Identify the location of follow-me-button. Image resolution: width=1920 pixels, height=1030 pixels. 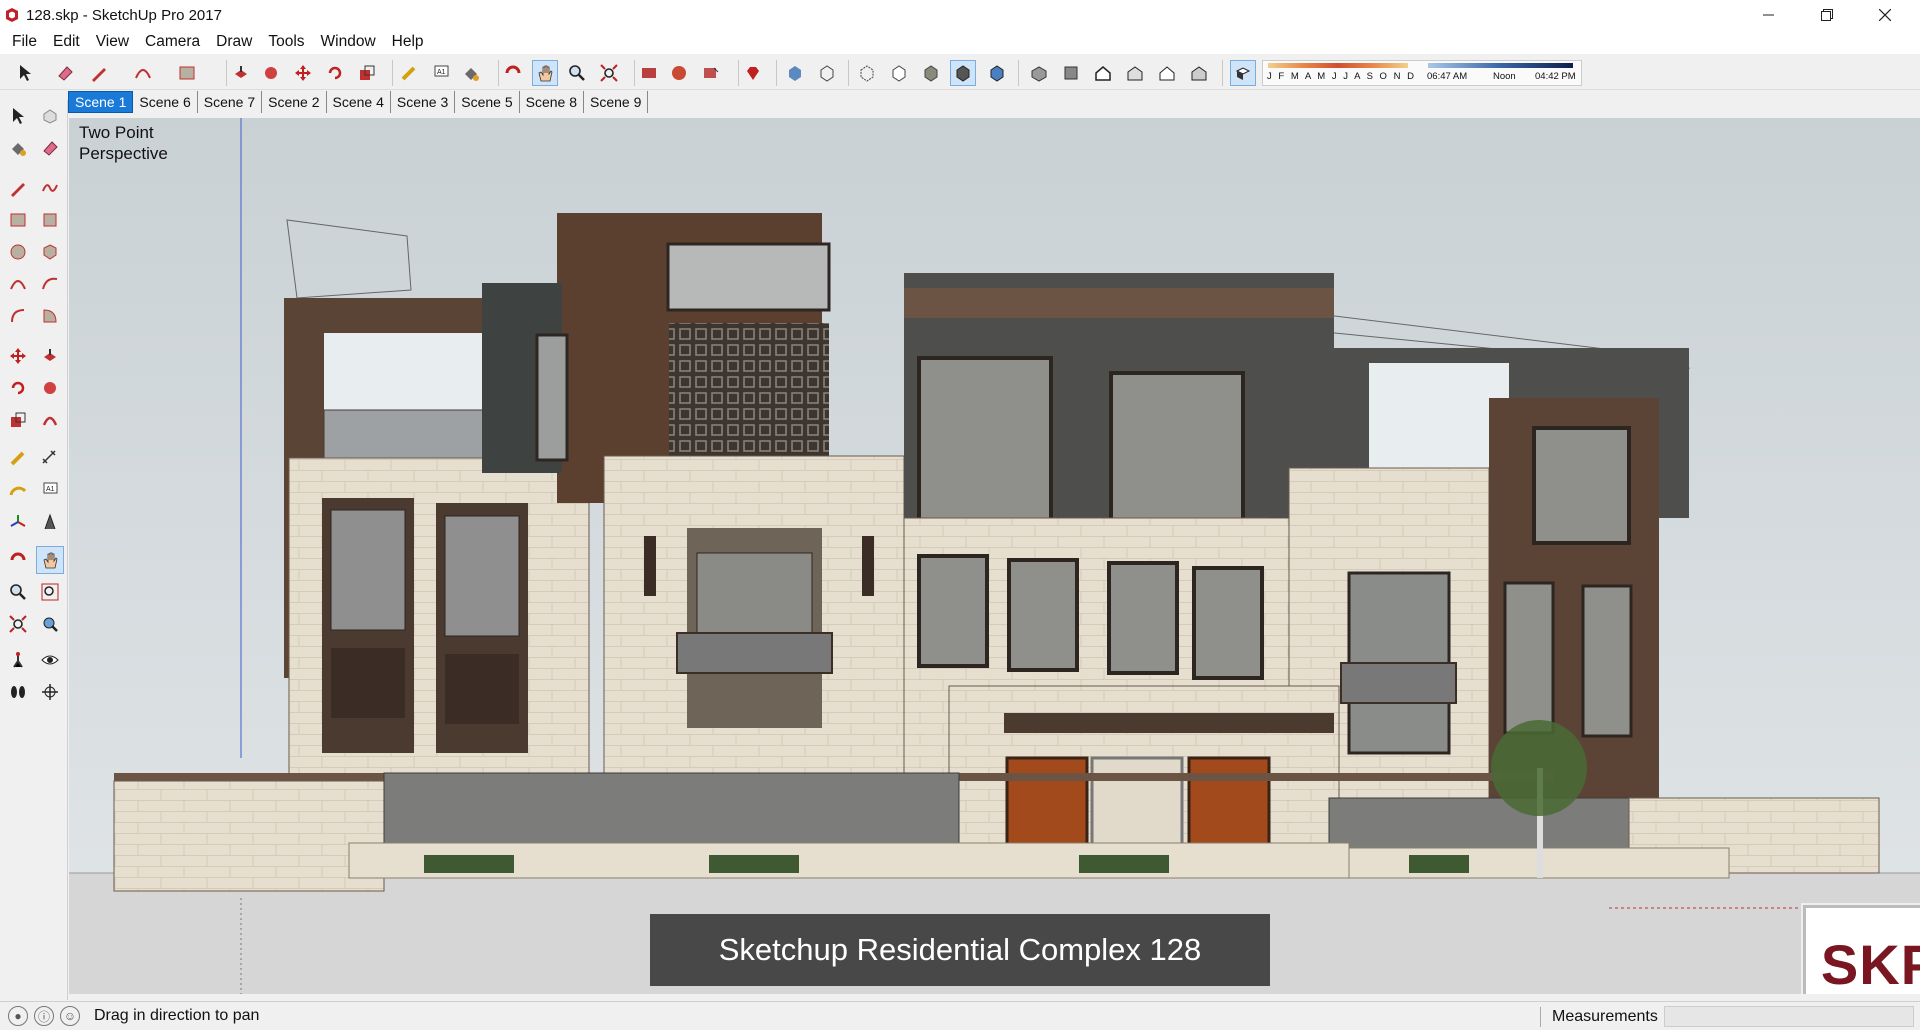
(271, 73).